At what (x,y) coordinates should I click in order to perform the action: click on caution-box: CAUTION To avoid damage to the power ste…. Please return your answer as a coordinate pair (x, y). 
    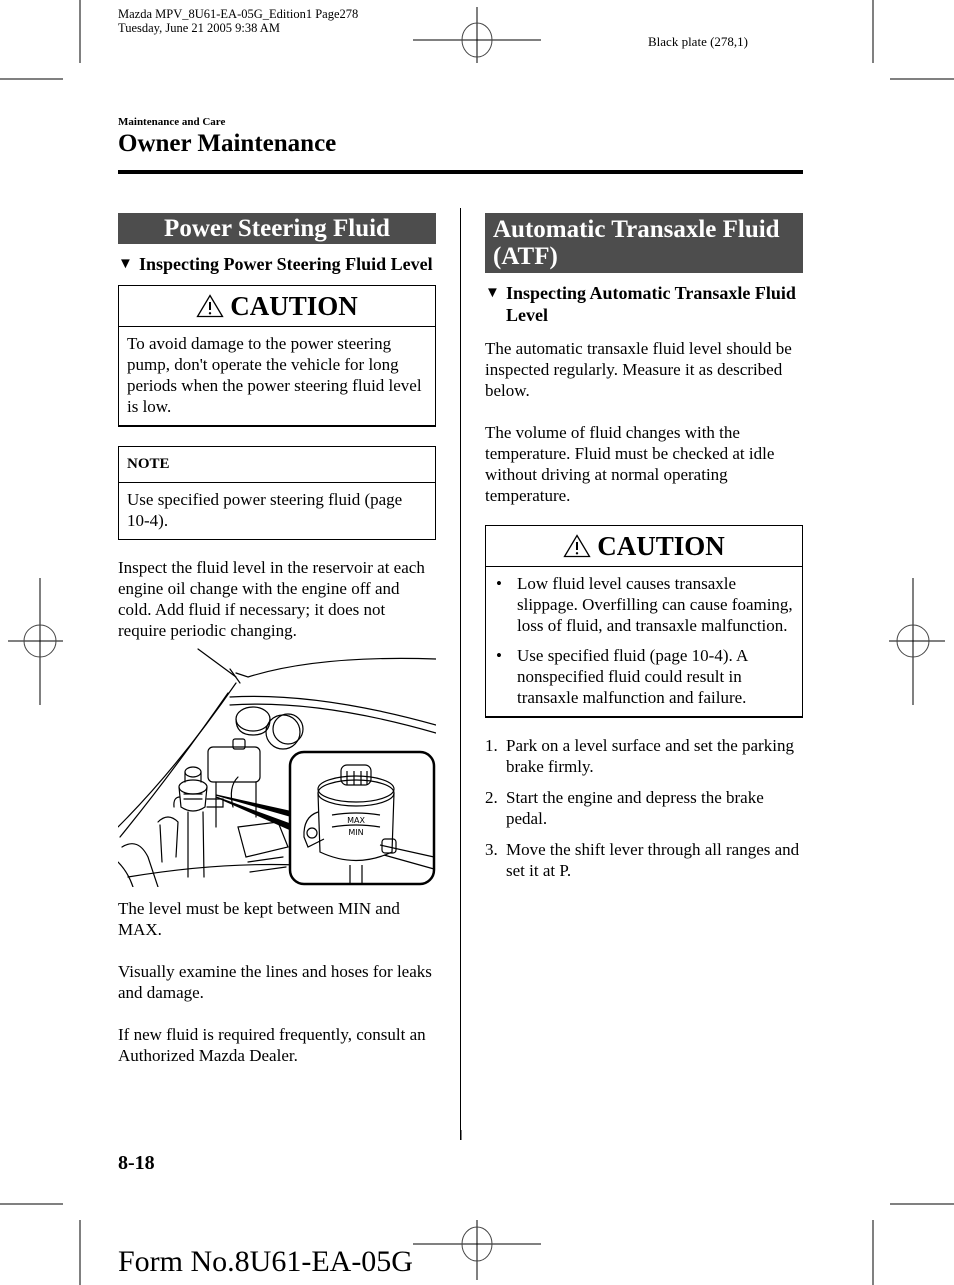
    Looking at the image, I should click on (277, 356).